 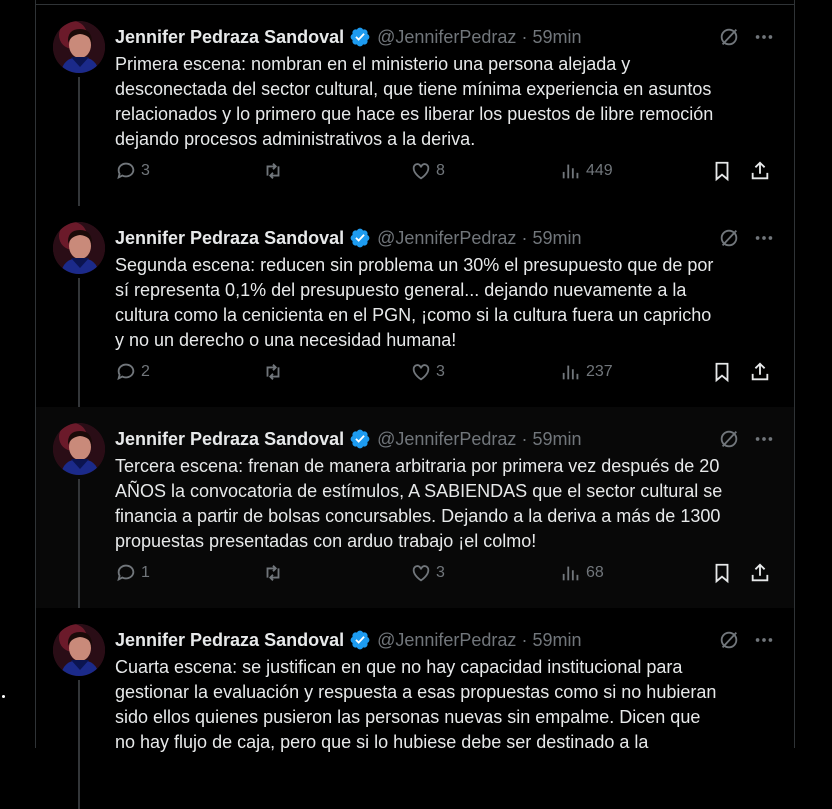 I want to click on views-button: 449, so click(x=586, y=171).